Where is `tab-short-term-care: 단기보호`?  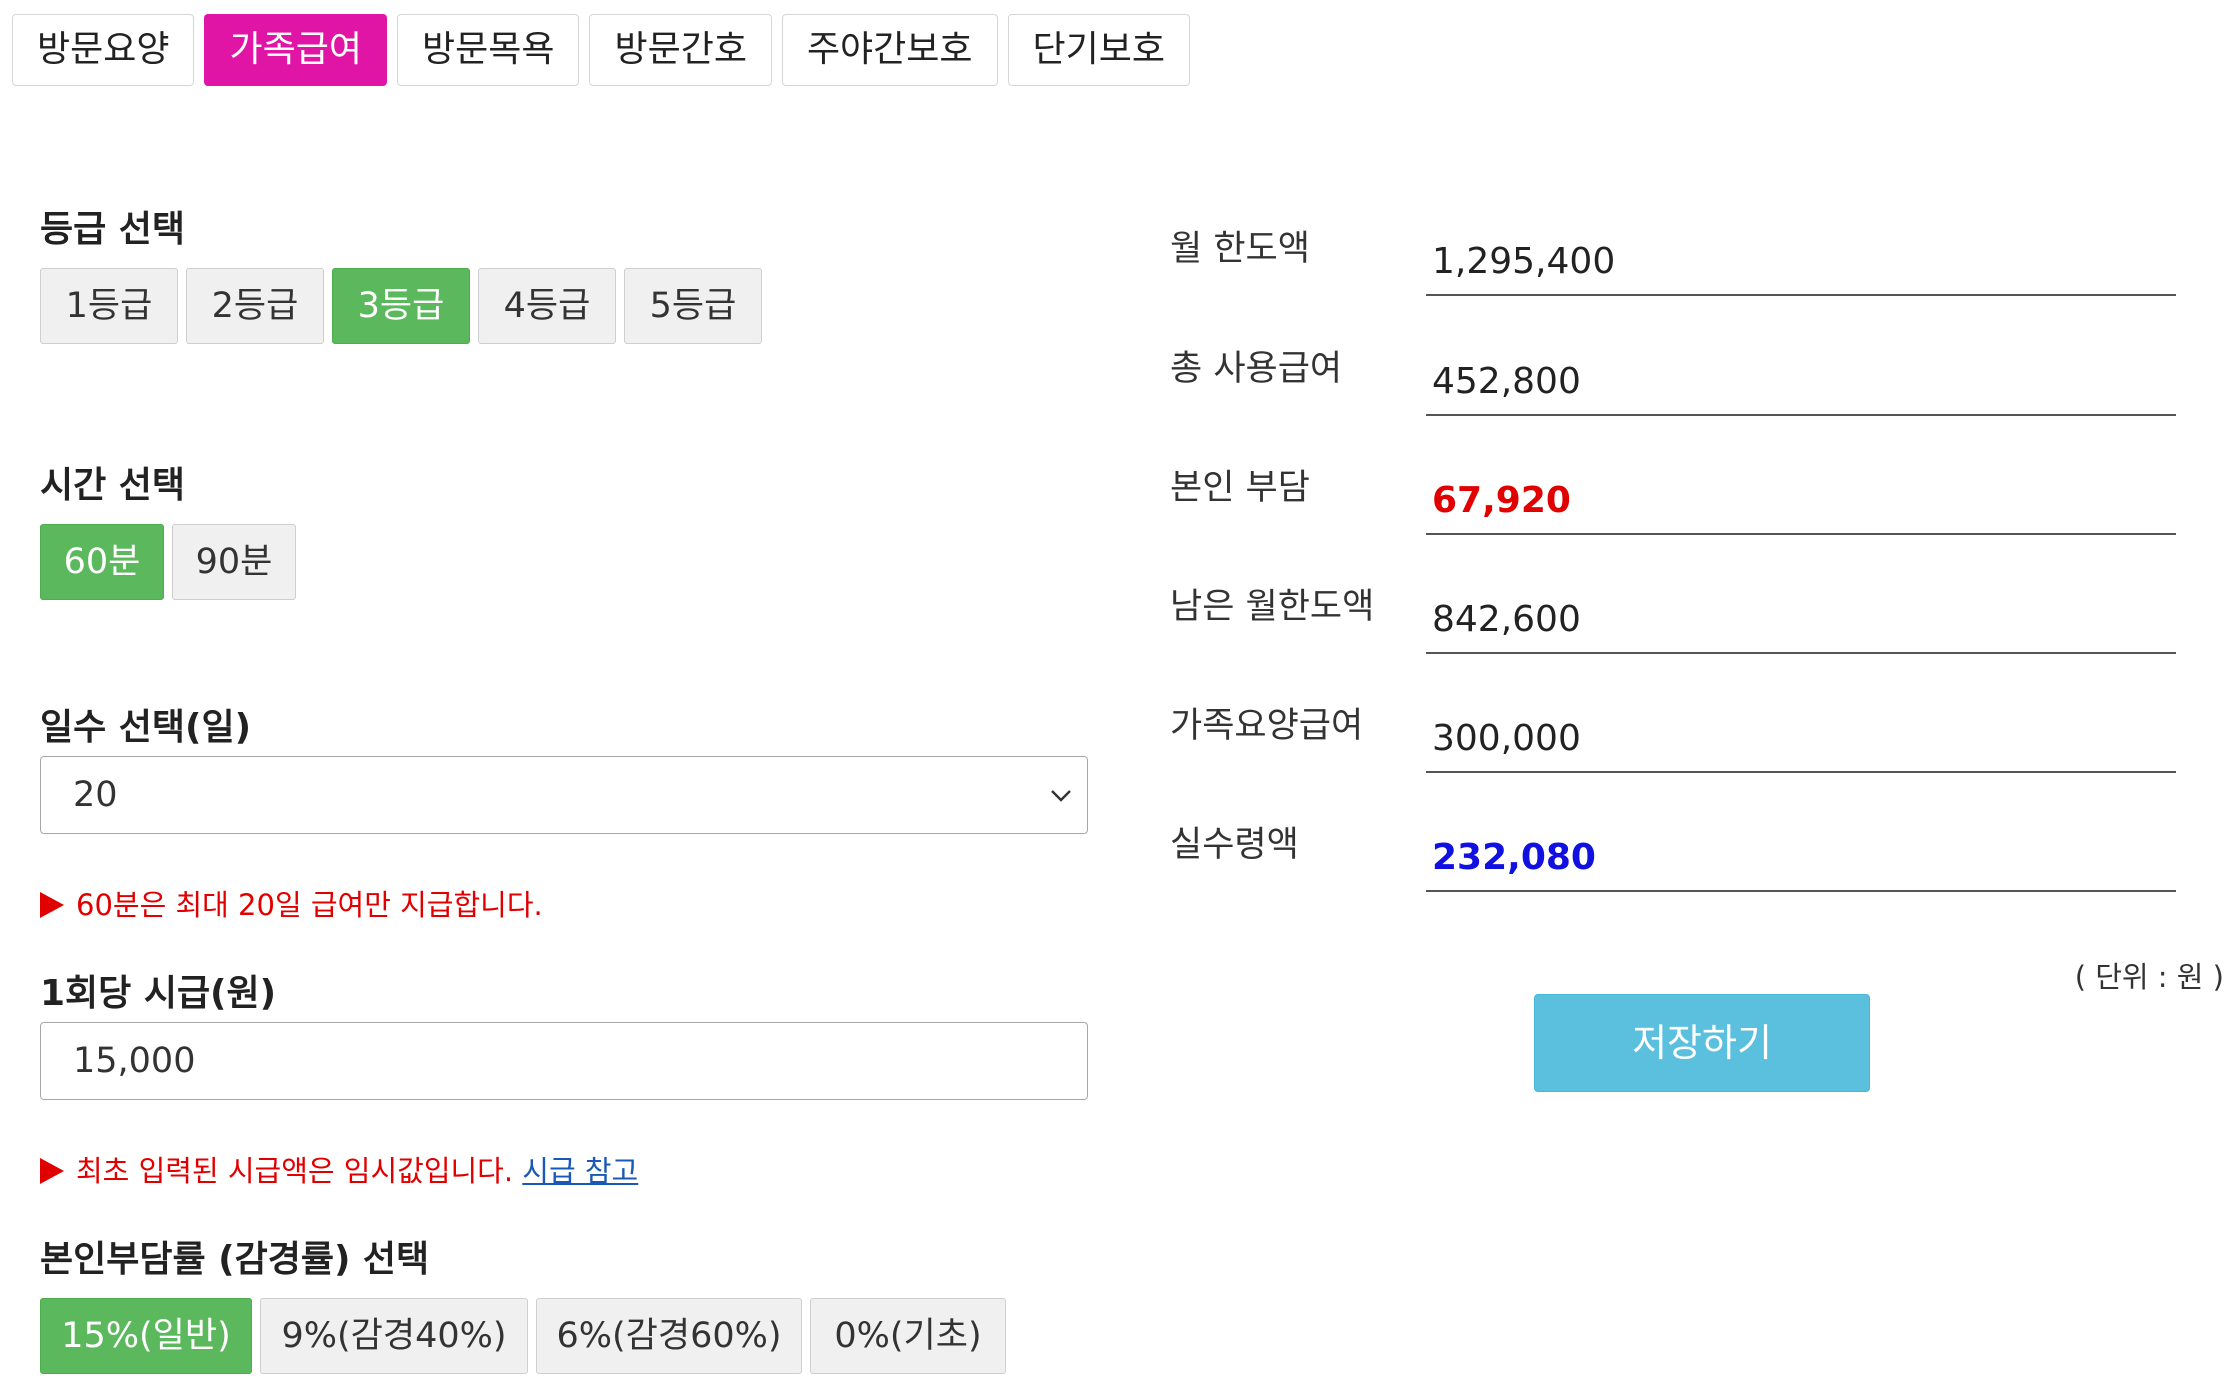 tab-short-term-care: 단기보호 is located at coordinates (1099, 50).